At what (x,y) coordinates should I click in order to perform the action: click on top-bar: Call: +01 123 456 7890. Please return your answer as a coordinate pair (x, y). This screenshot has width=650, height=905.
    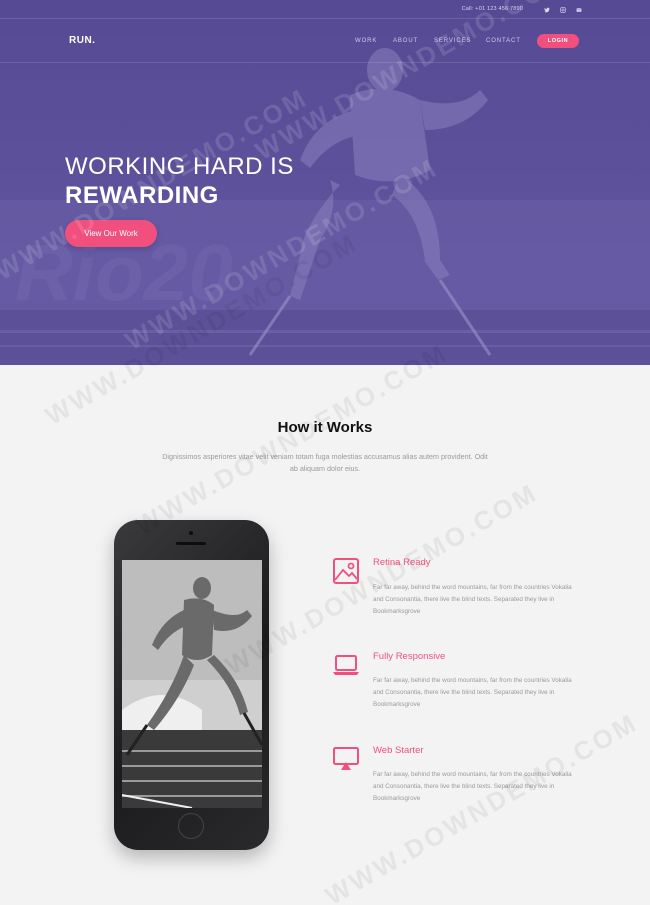
    Looking at the image, I should click on (325, 9).